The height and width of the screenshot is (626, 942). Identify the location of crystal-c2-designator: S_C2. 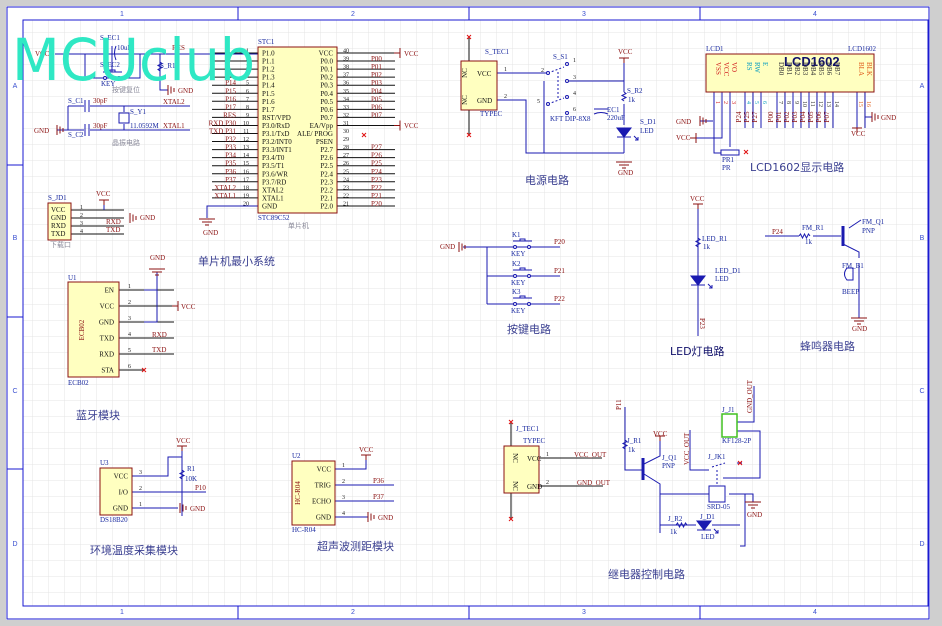
(76, 135).